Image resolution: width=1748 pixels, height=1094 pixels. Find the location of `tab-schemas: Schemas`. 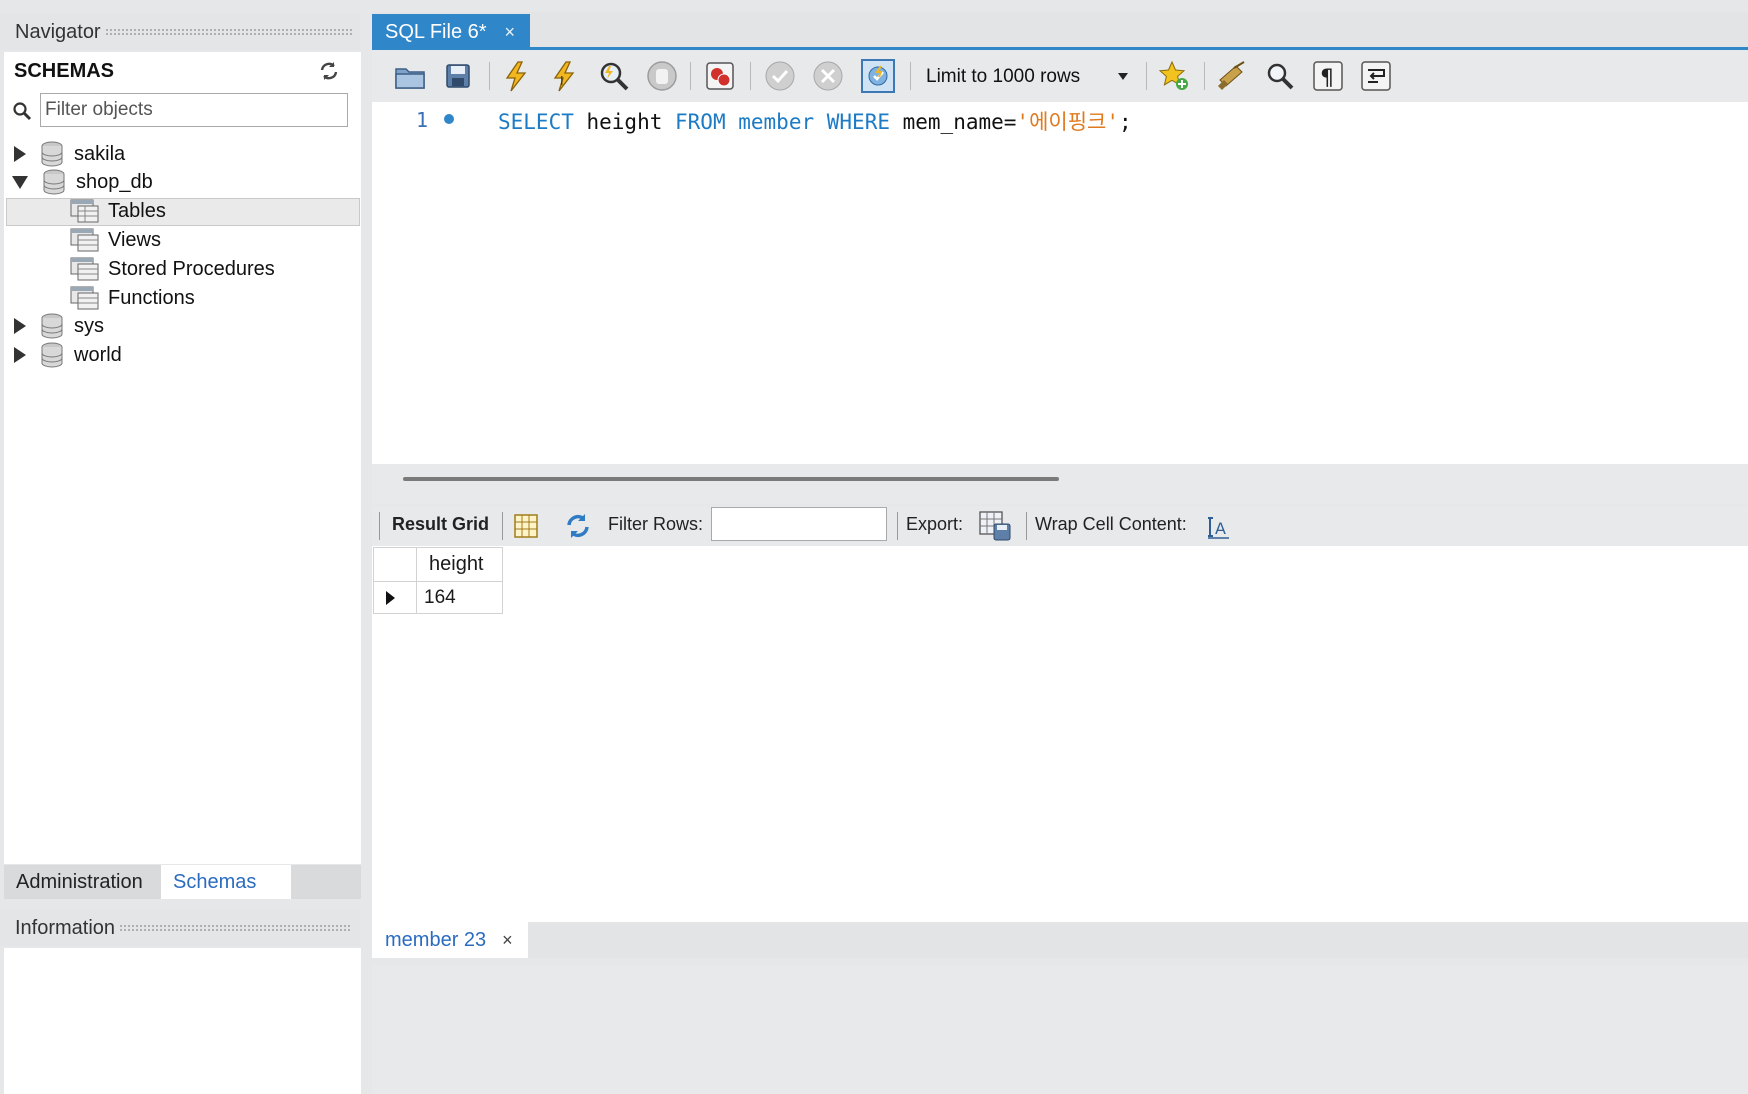

tab-schemas: Schemas is located at coordinates (226, 882).